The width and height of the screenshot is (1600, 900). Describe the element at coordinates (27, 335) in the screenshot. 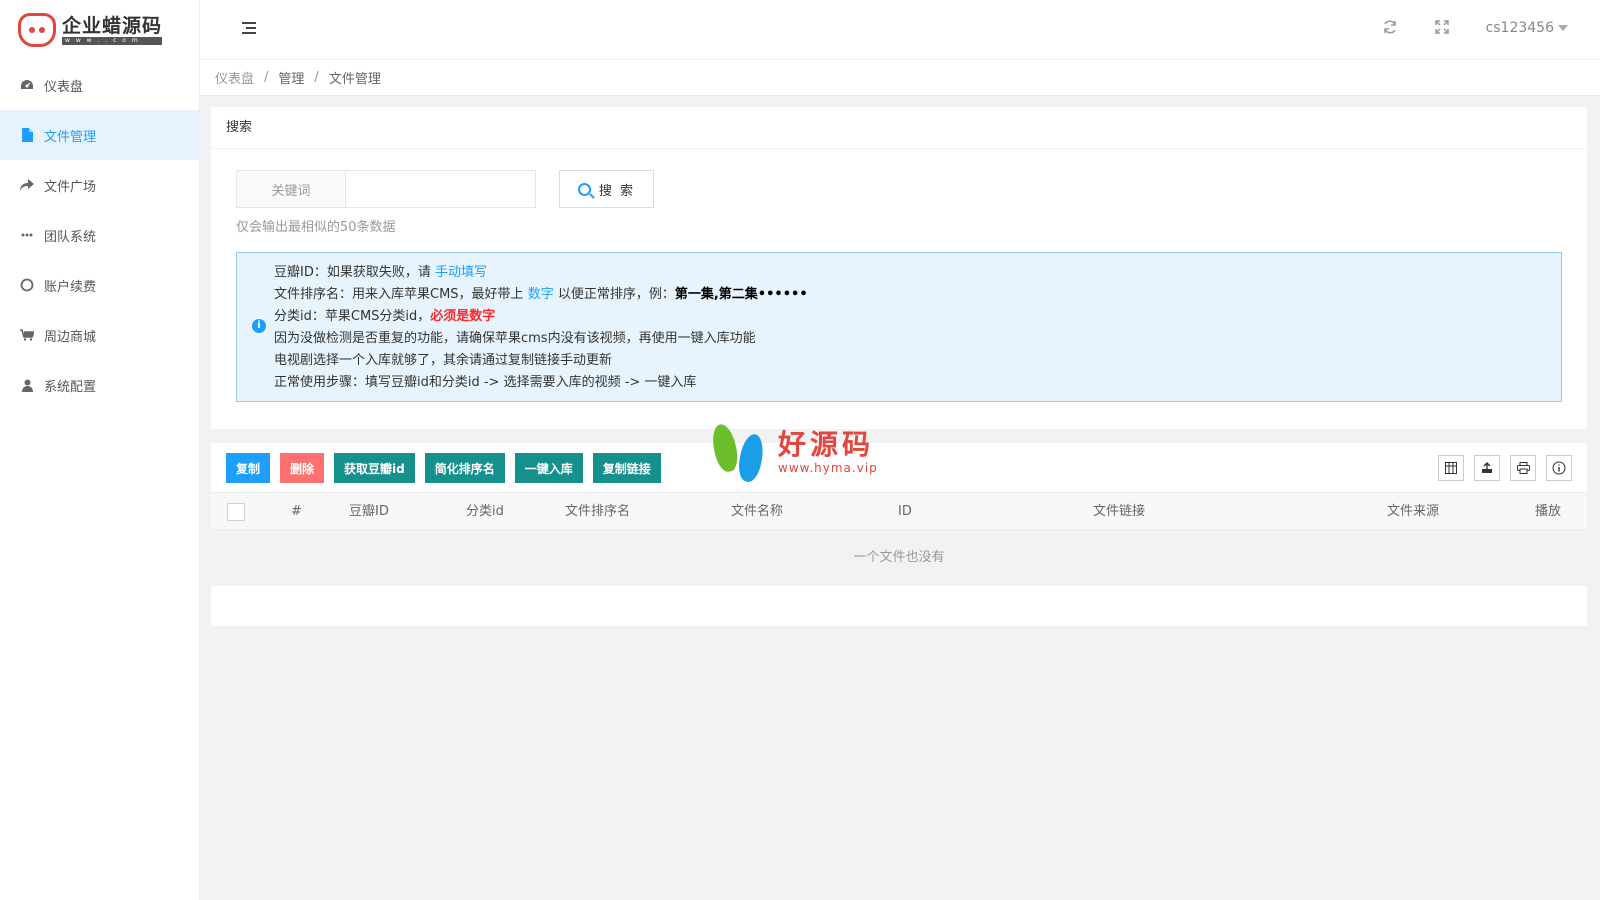

I see `cart-icon` at that location.